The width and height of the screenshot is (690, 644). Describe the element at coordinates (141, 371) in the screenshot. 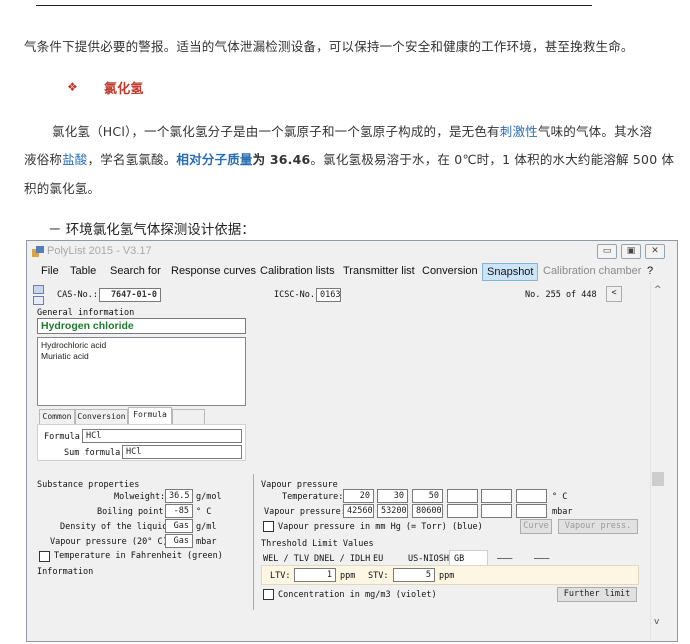

I see `synonyms-list: Hydrochloric acid Muriatic acid` at that location.